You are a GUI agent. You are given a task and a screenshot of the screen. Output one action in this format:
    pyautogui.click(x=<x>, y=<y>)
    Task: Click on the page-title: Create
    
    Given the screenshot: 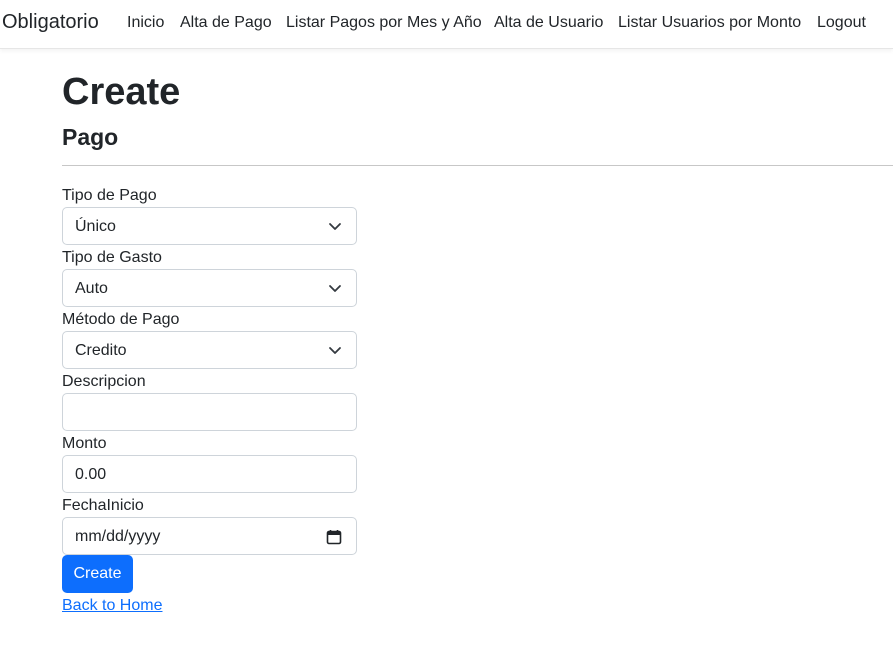 What is the action you would take?
    pyautogui.click(x=121, y=92)
    